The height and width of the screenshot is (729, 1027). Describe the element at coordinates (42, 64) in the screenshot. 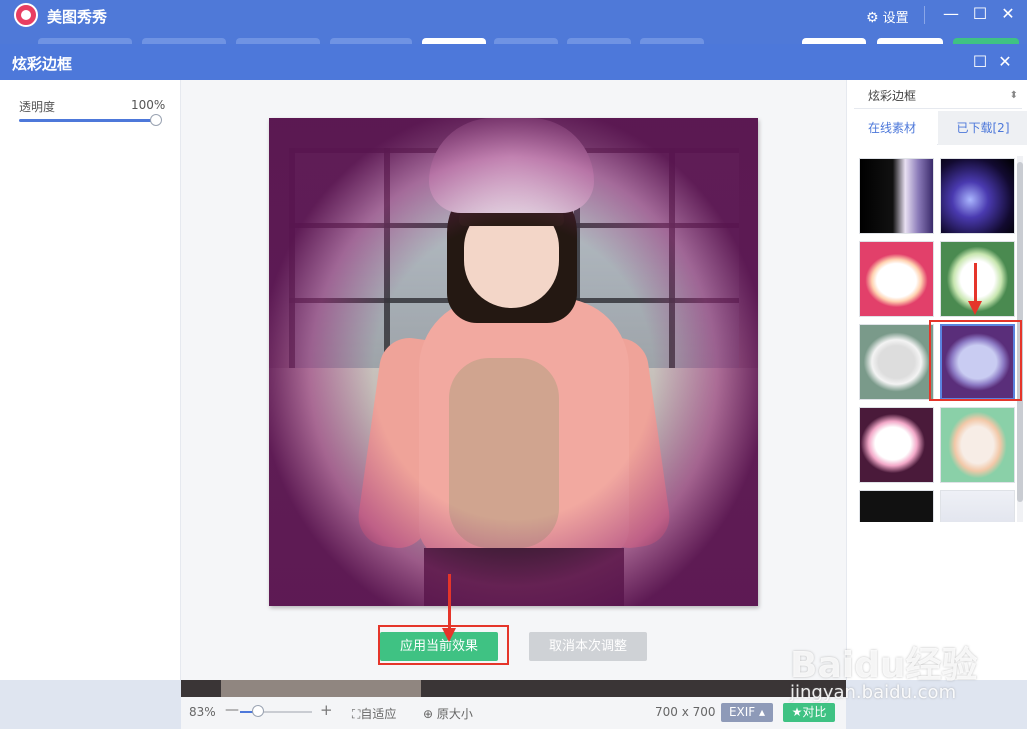

I see `dialog-title: 炫彩边框` at that location.